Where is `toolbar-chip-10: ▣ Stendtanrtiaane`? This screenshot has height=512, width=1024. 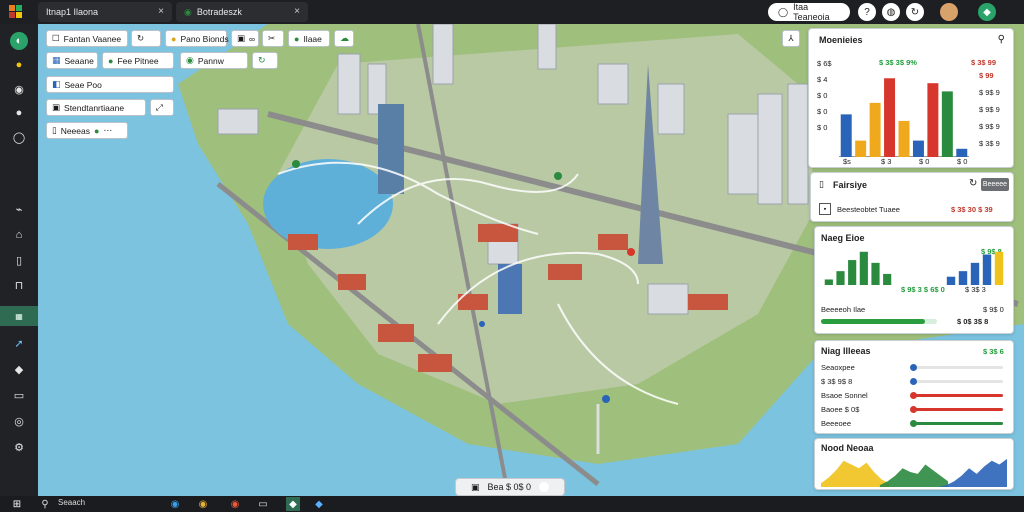
toolbar-chip-10: ▣ Stendtanrtiaane is located at coordinates (96, 107).